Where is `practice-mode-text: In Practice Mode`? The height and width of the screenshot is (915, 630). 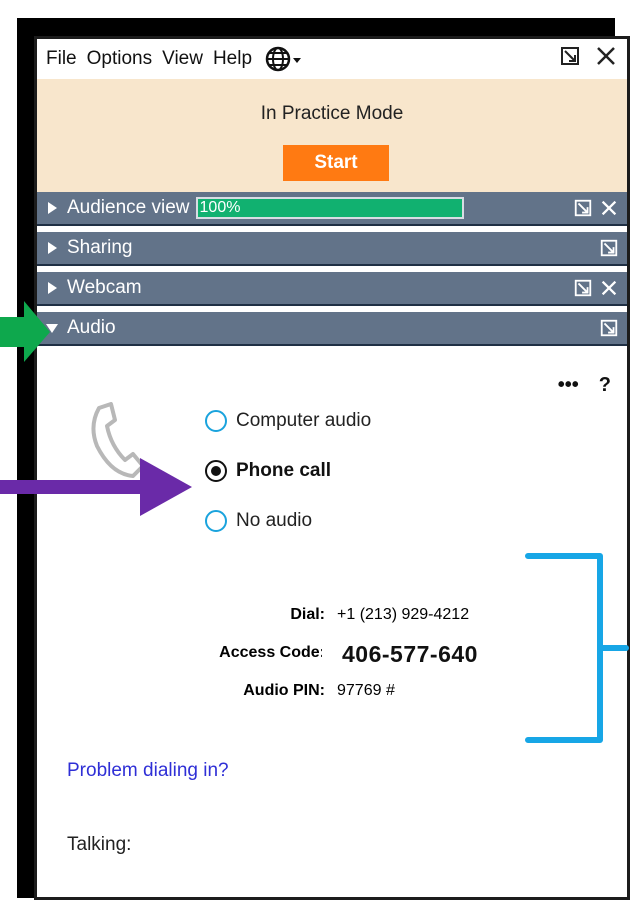 practice-mode-text: In Practice Mode is located at coordinates (332, 113).